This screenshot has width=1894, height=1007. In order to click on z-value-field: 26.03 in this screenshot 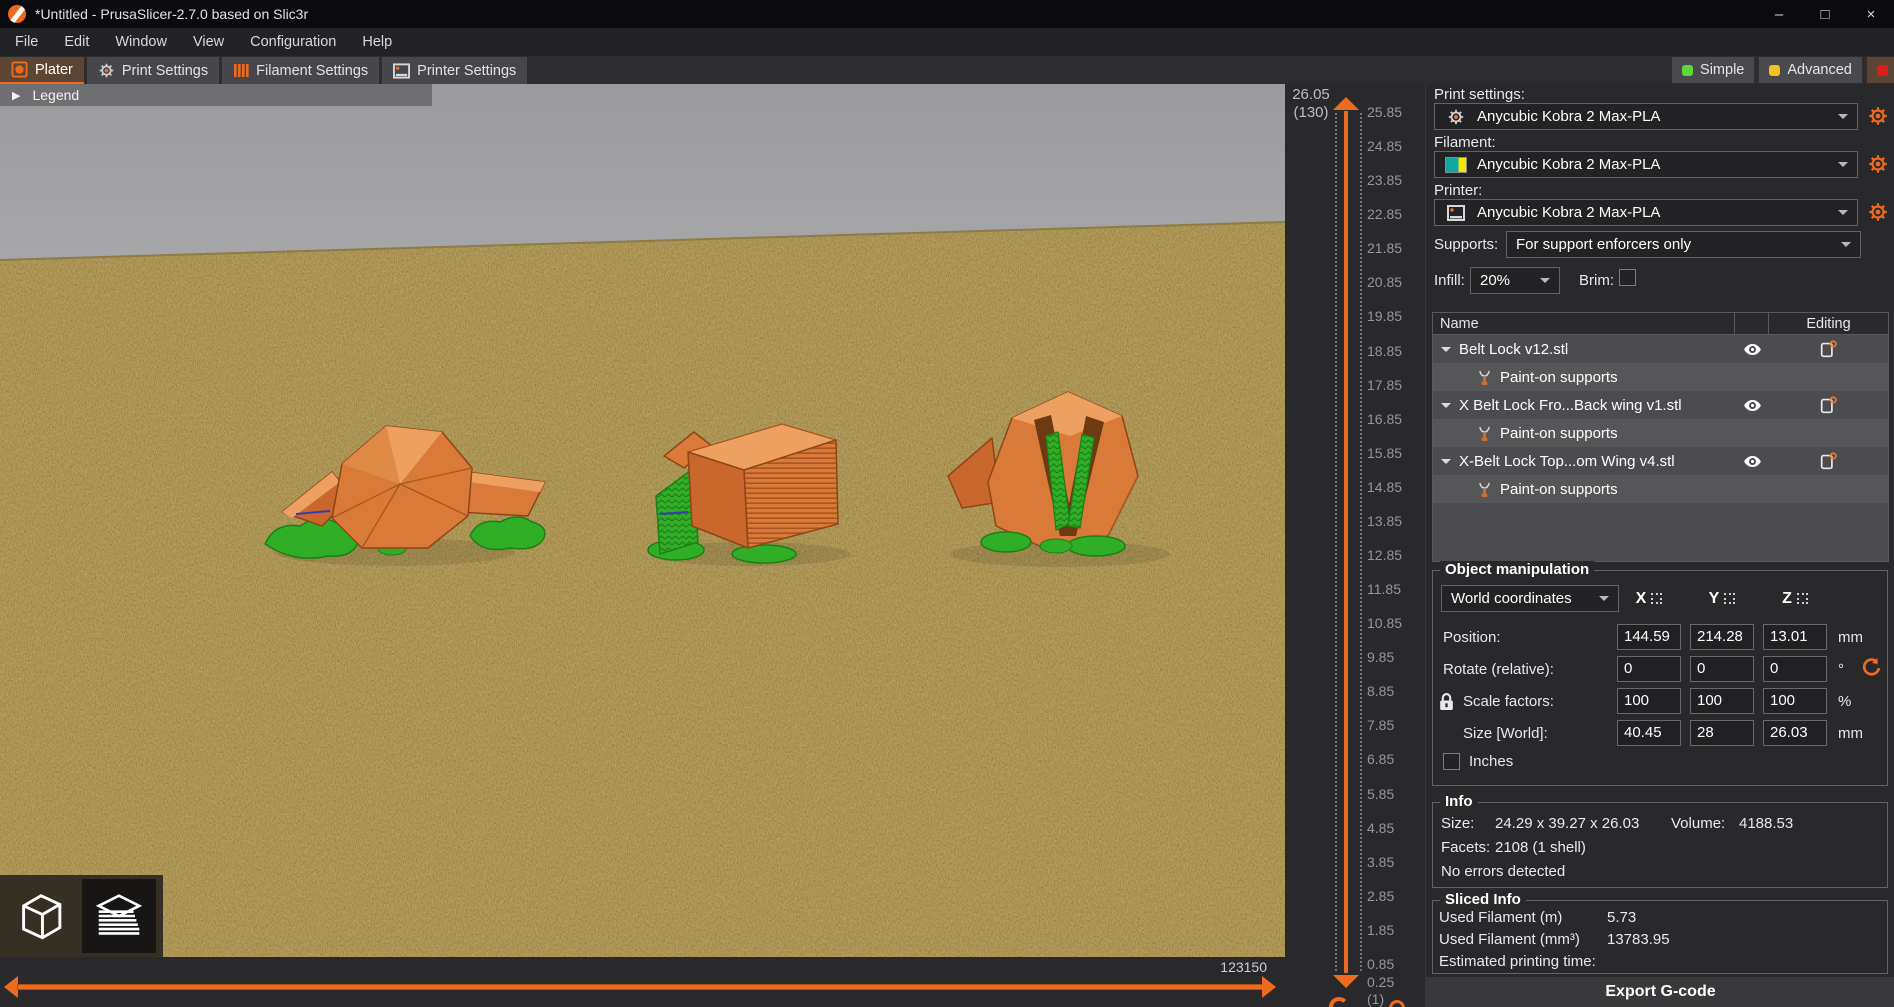, I will do `click(1795, 733)`.